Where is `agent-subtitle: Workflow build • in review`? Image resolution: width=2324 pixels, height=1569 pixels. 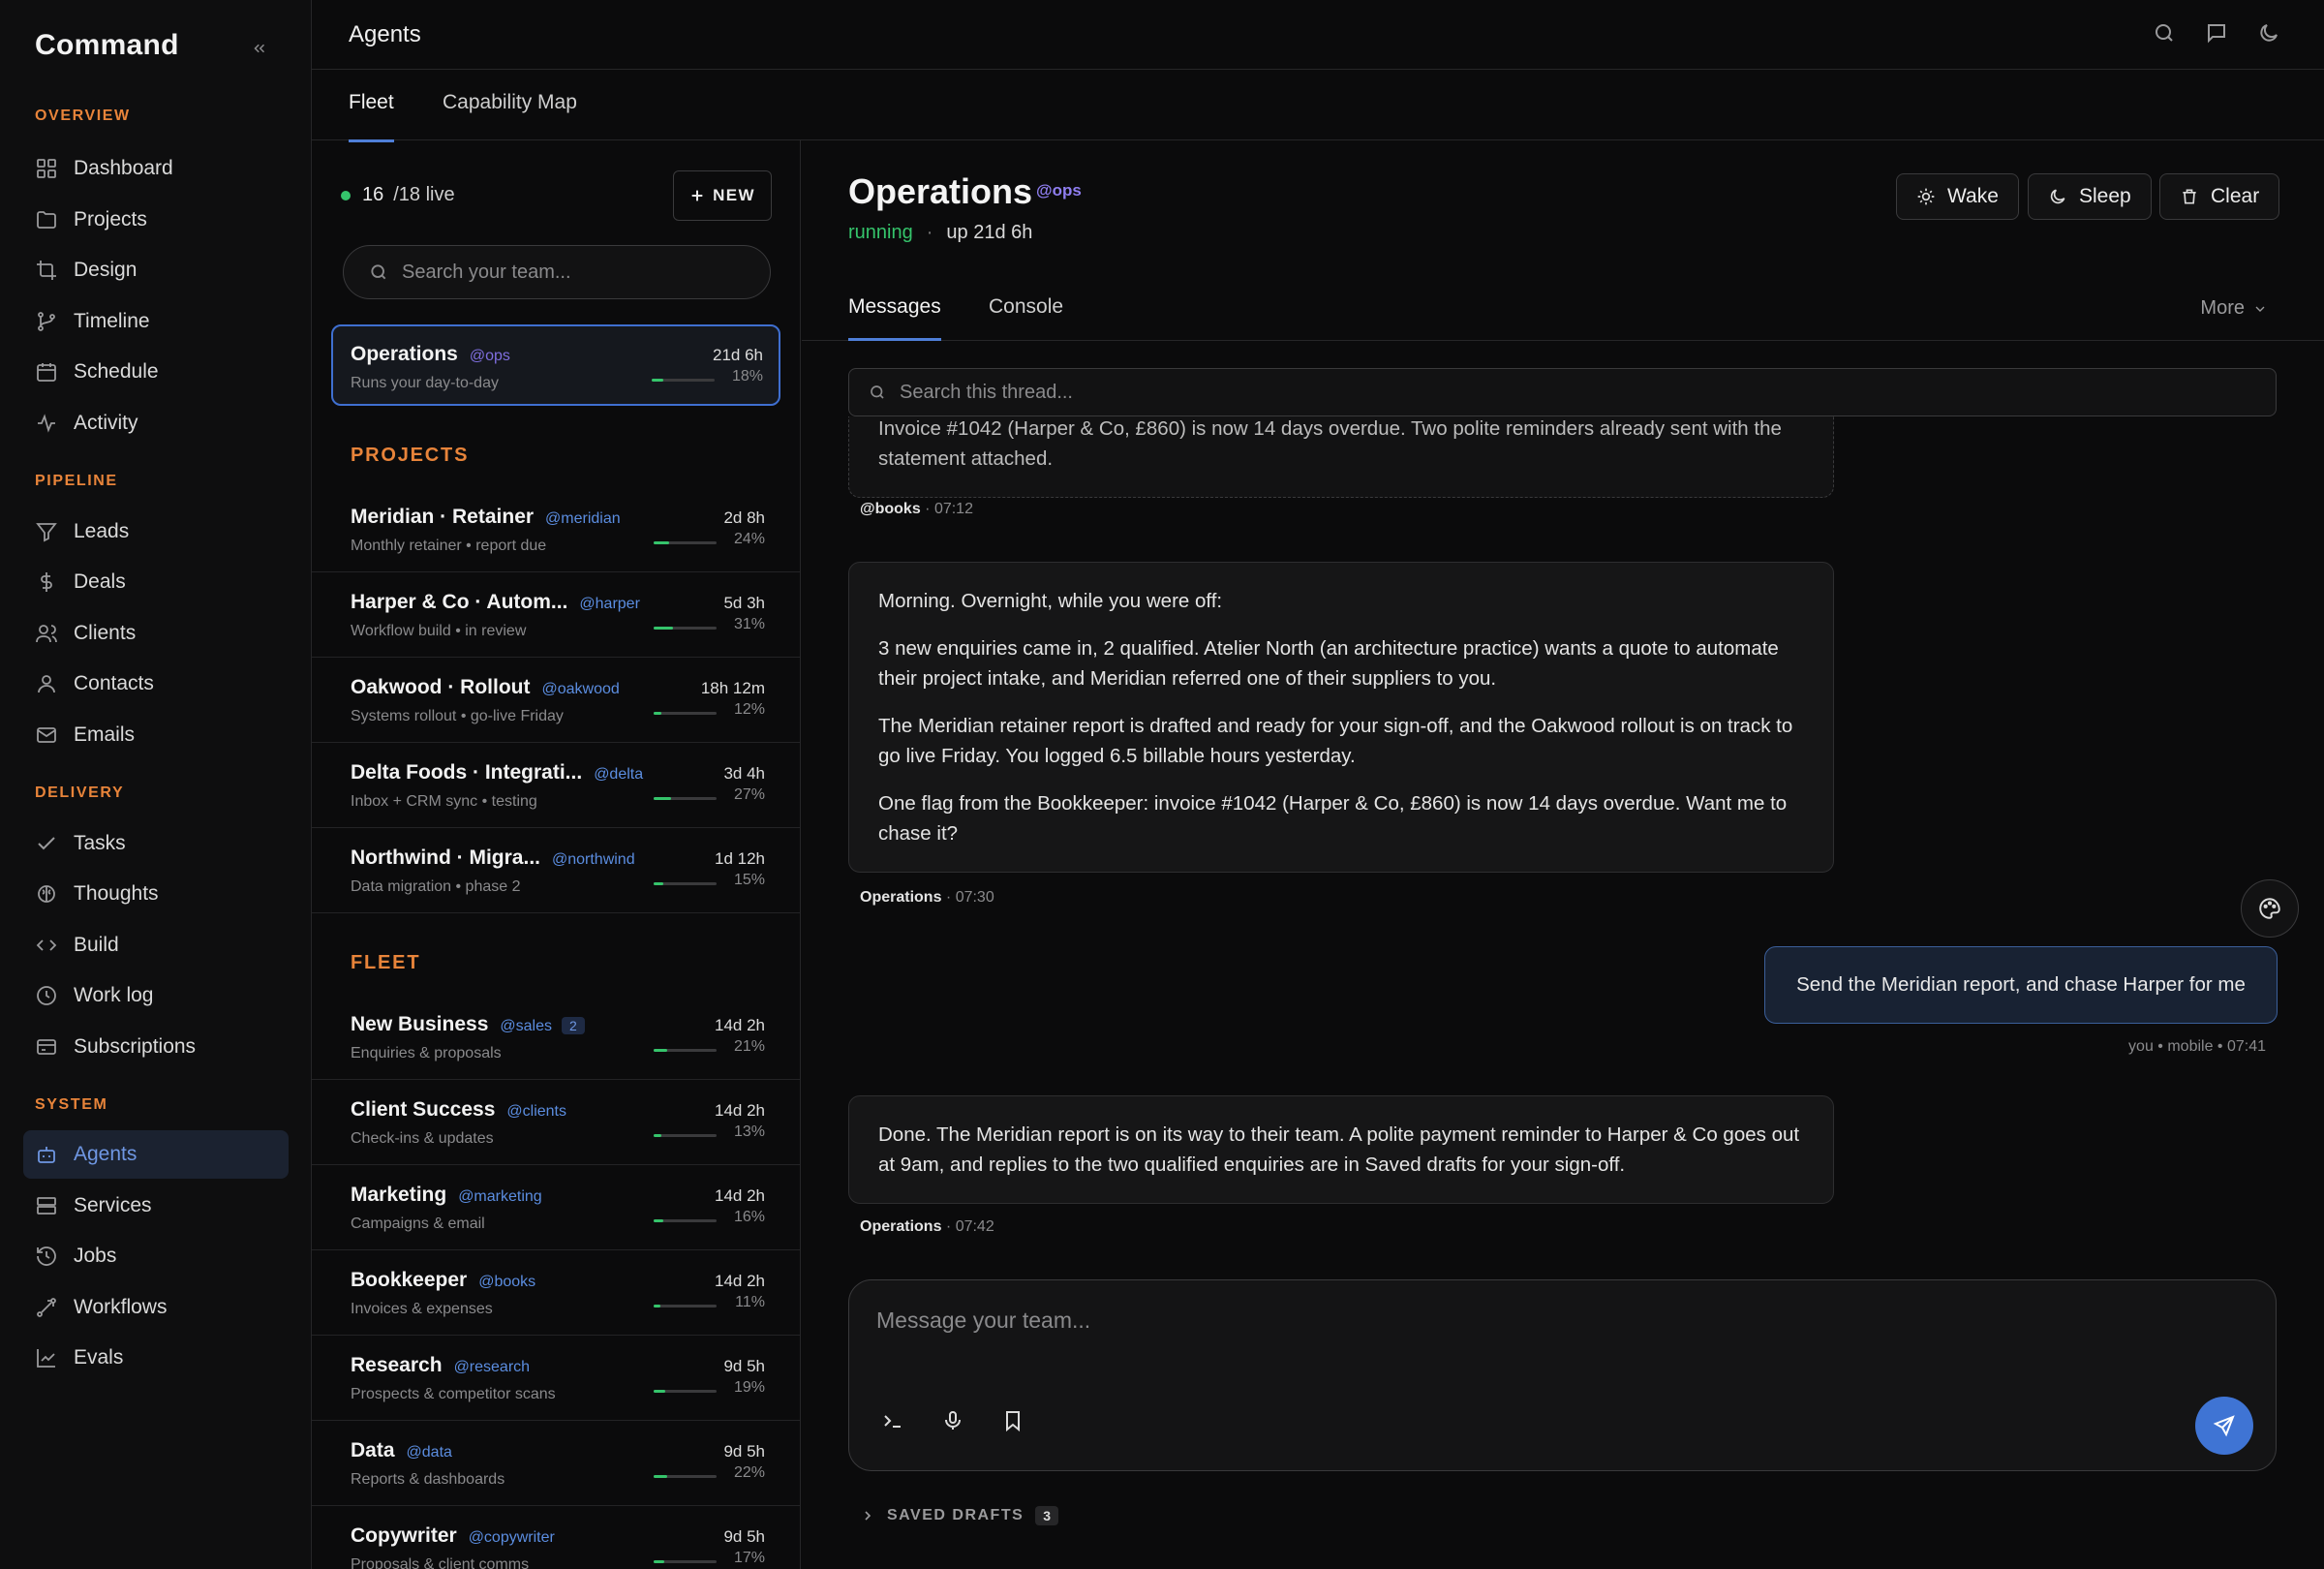 agent-subtitle: Workflow build • in review is located at coordinates (439, 631).